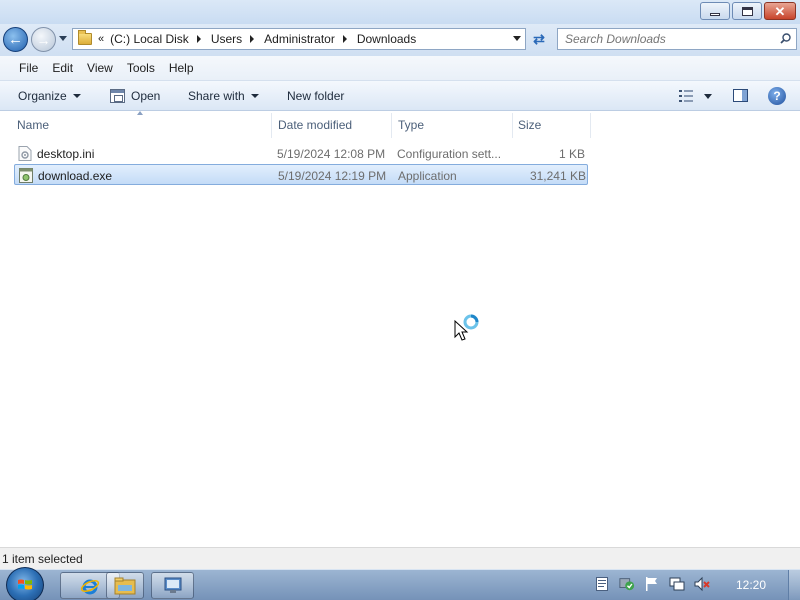 The image size is (800, 600). Describe the element at coordinates (590, 125) in the screenshot. I see `column-divider` at that location.